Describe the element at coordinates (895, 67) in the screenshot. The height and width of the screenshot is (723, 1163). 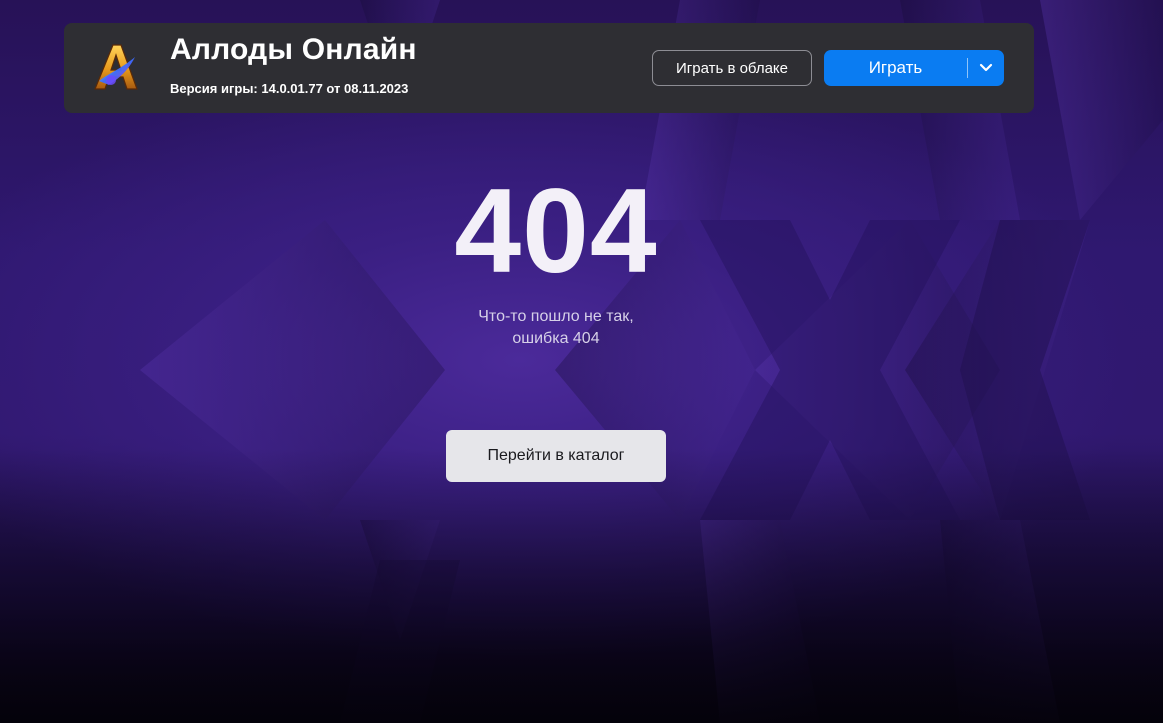
I see `play-button-label: Играть` at that location.